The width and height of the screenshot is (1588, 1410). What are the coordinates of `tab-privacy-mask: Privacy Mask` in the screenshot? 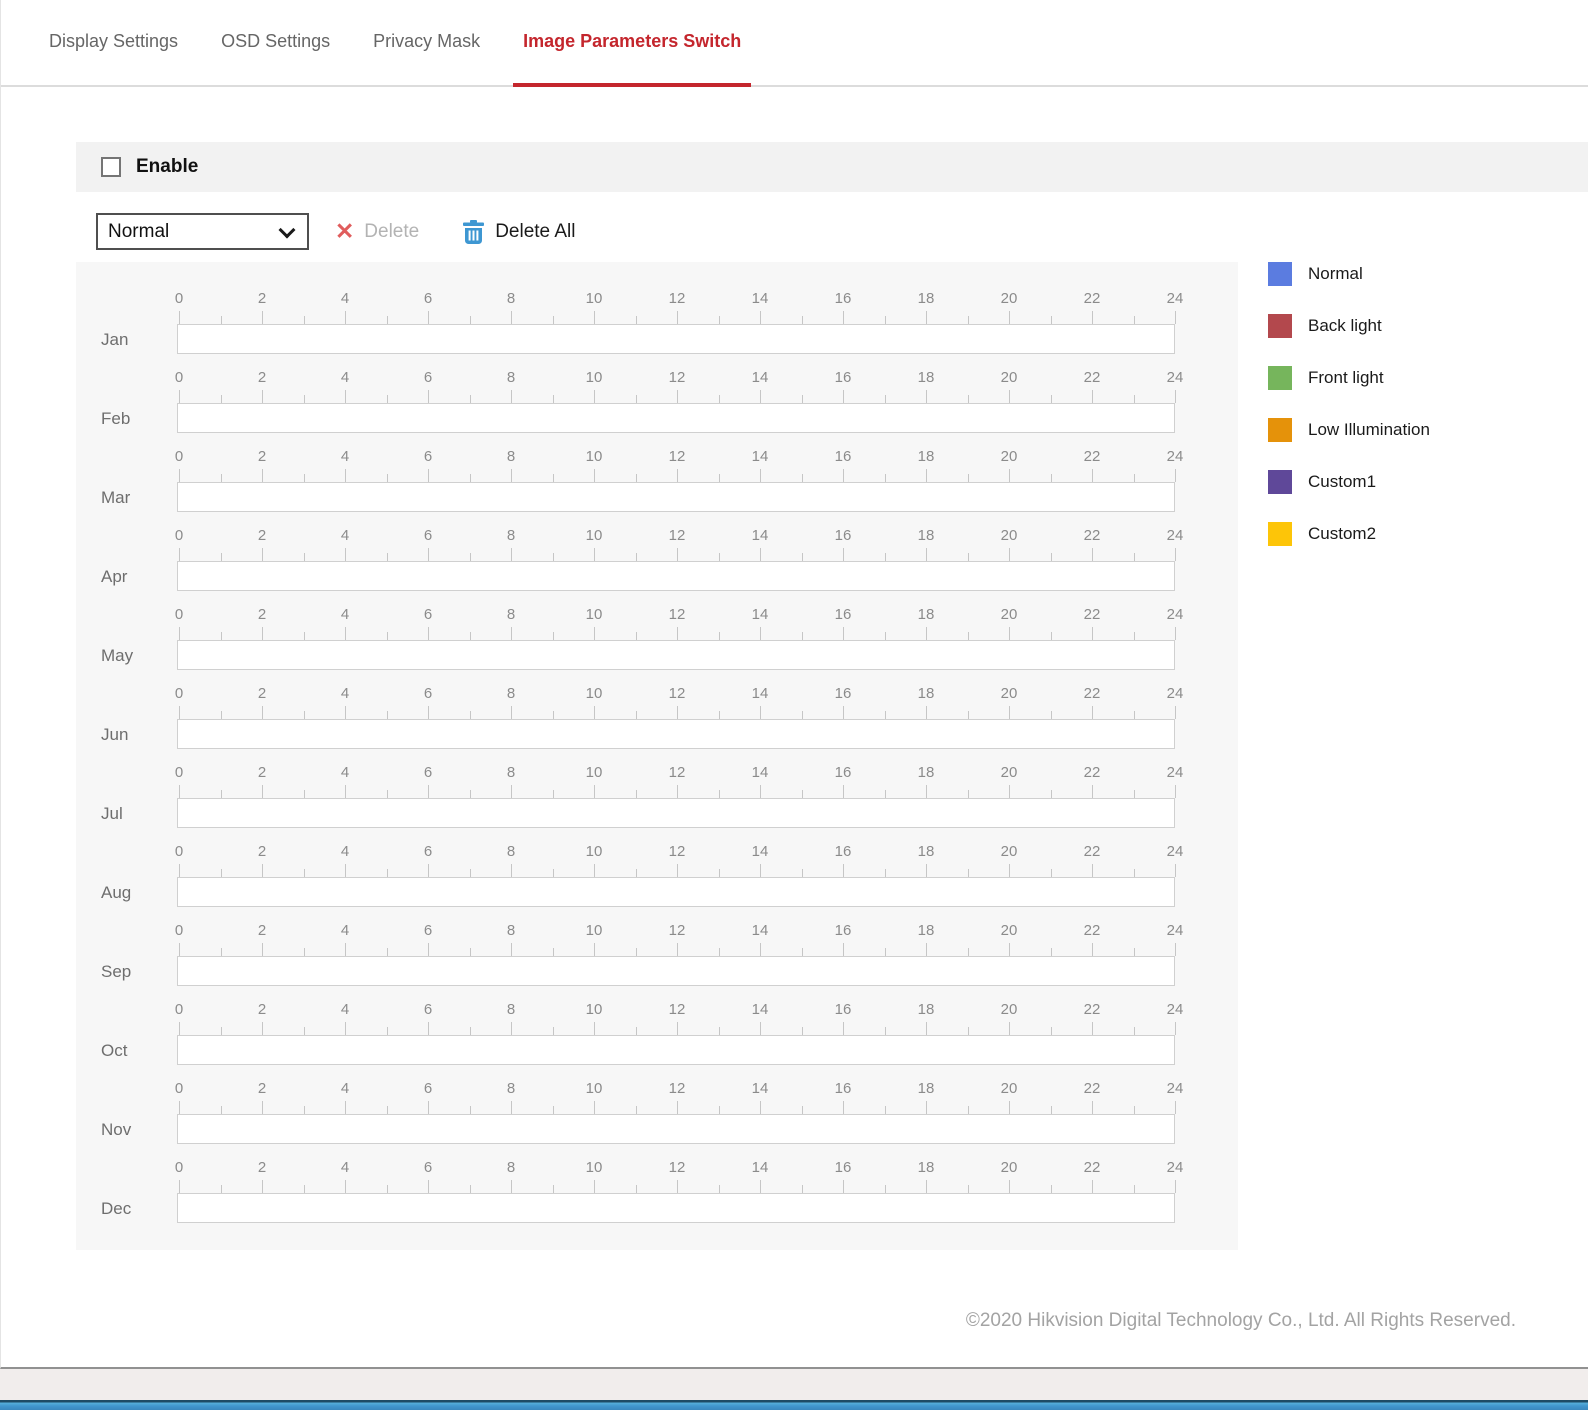 It's located at (426, 58).